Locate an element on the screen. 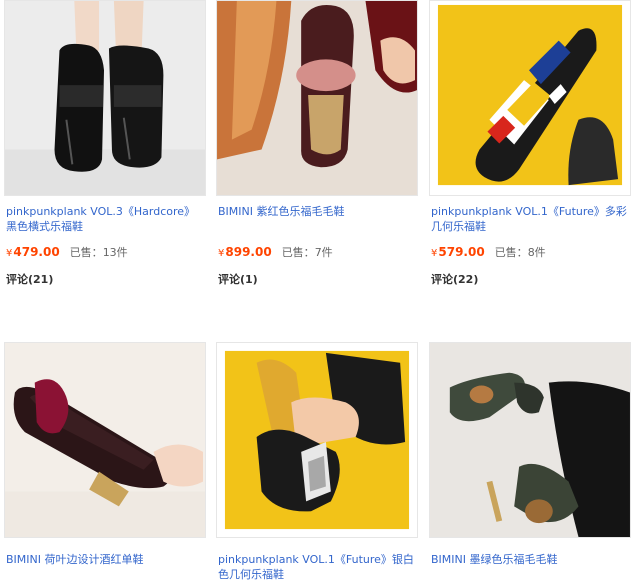 This screenshot has width=640, height=586. green-fur-loafer-image is located at coordinates (530, 440).